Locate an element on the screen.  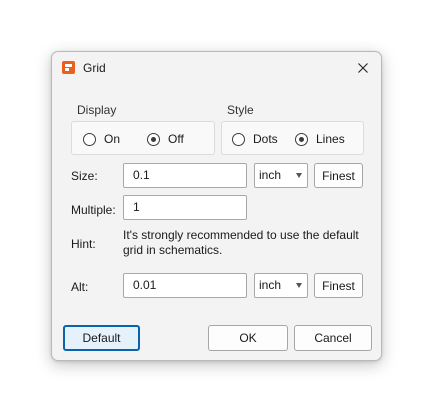
style-lines-label: Lines is located at coordinates (330, 139).